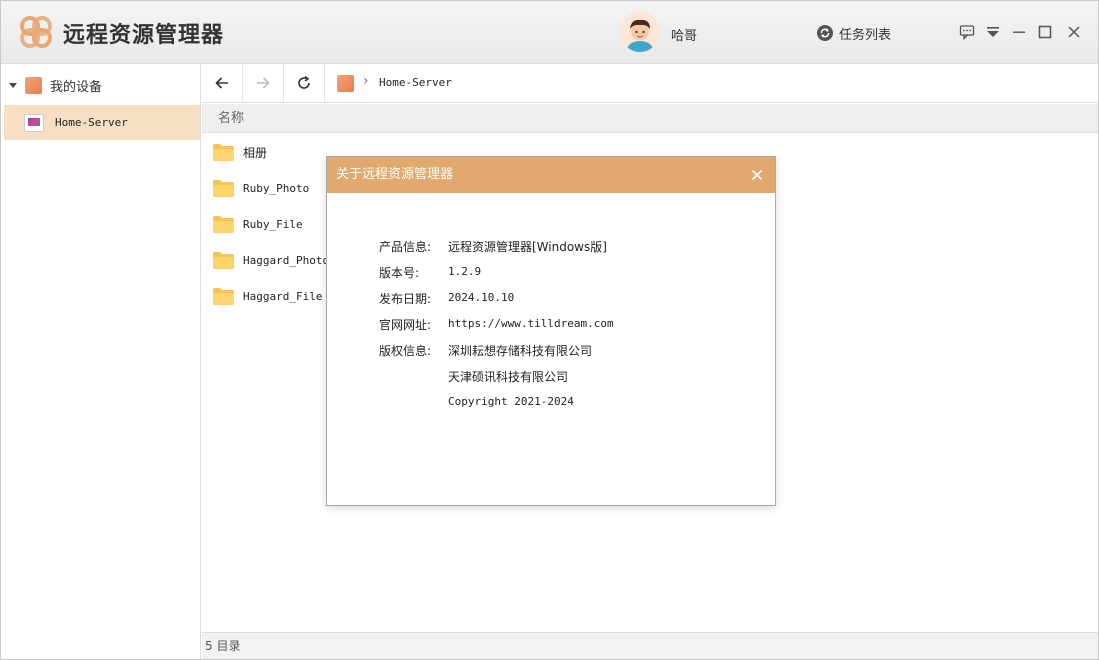  I want to click on file-name: 相册, so click(255, 152).